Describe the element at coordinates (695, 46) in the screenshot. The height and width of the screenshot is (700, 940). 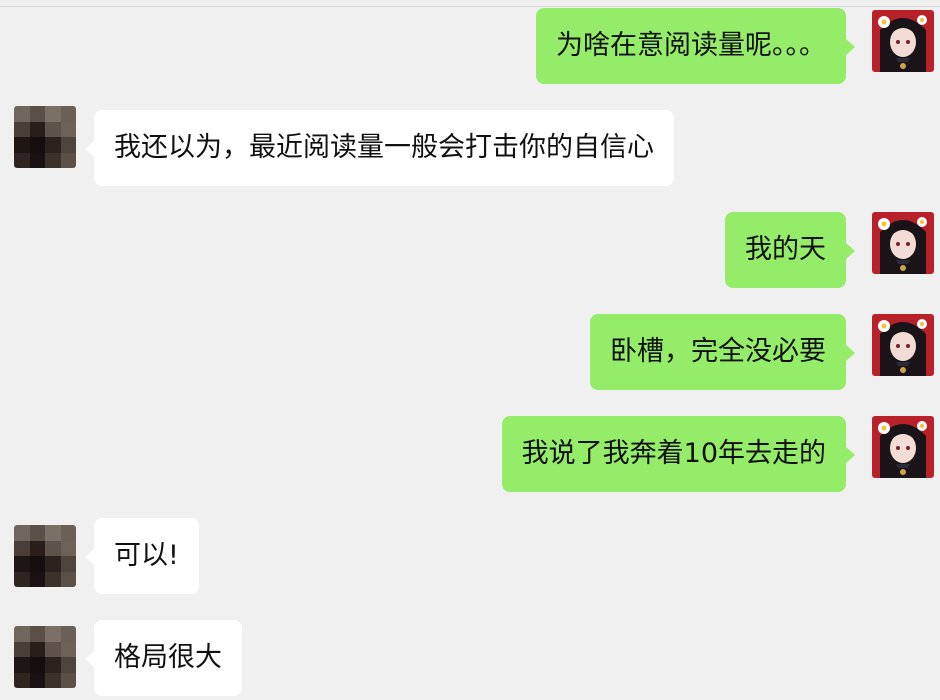
I see `self-message-bubble: 为啥在意阅读量呢。。。` at that location.